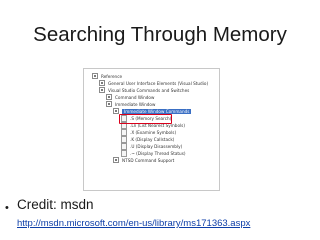  What do you see at coordinates (148, 160) in the screenshot?
I see `tree-node-label: NTSD Command Support` at bounding box center [148, 160].